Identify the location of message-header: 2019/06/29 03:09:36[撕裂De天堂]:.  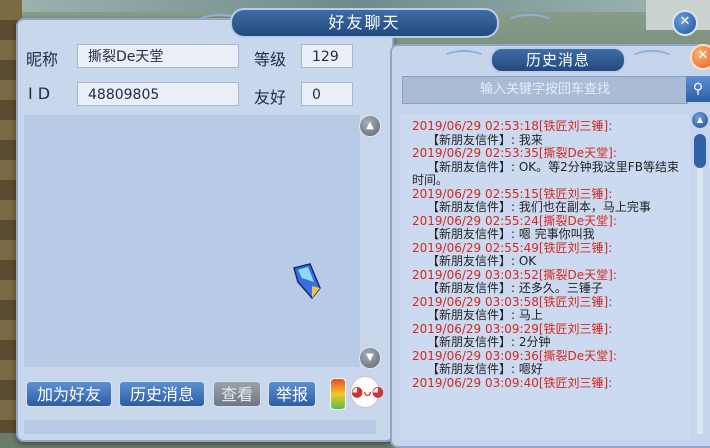
(514, 355).